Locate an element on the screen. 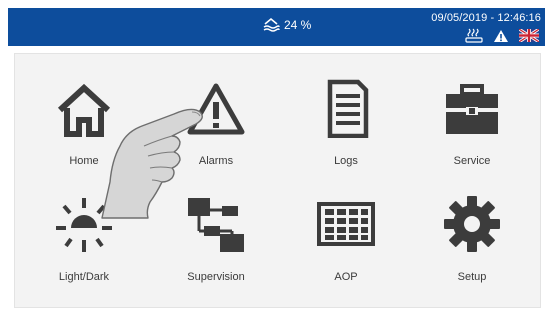  menu-item-label: AOP is located at coordinates (346, 277).